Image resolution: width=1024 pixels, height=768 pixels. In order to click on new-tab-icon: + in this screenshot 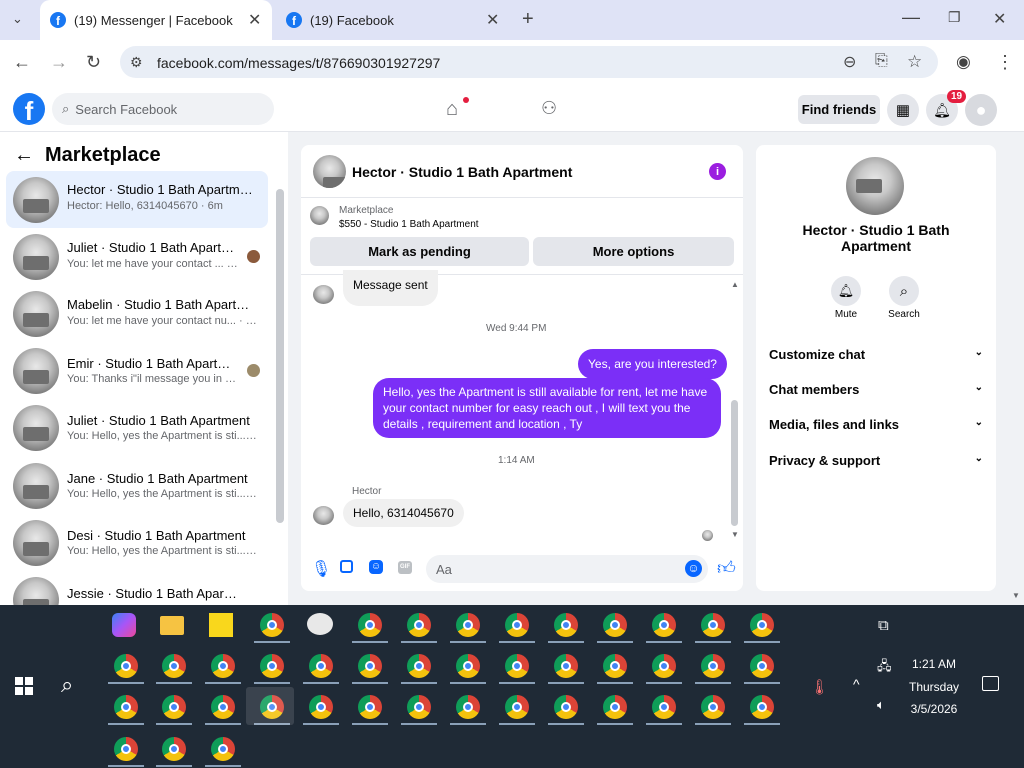, I will do `click(528, 19)`.